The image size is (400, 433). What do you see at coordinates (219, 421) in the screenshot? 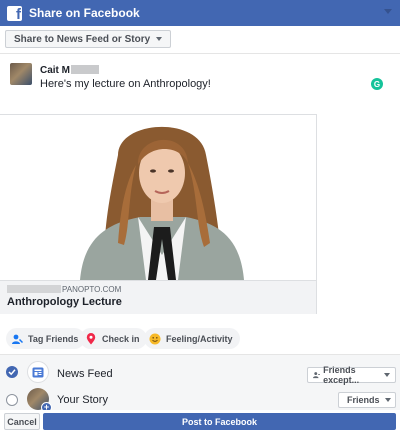
I see `post-to-facebook-button: Post to Facebook` at bounding box center [219, 421].